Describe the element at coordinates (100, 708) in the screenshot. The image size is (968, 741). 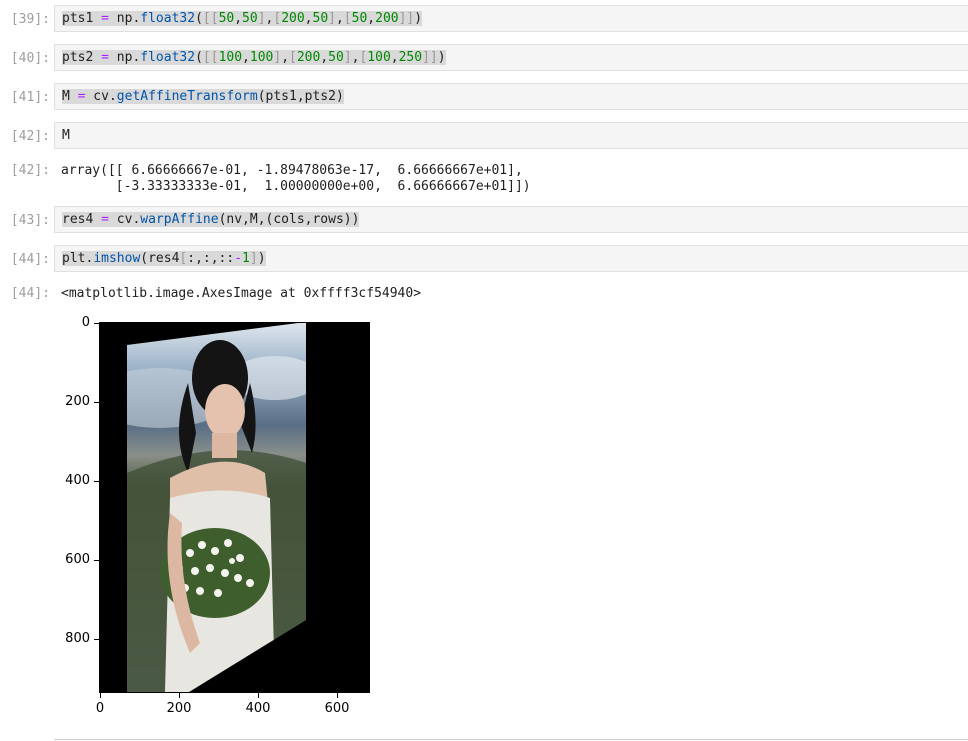
I see `x-tick-label: 0` at that location.